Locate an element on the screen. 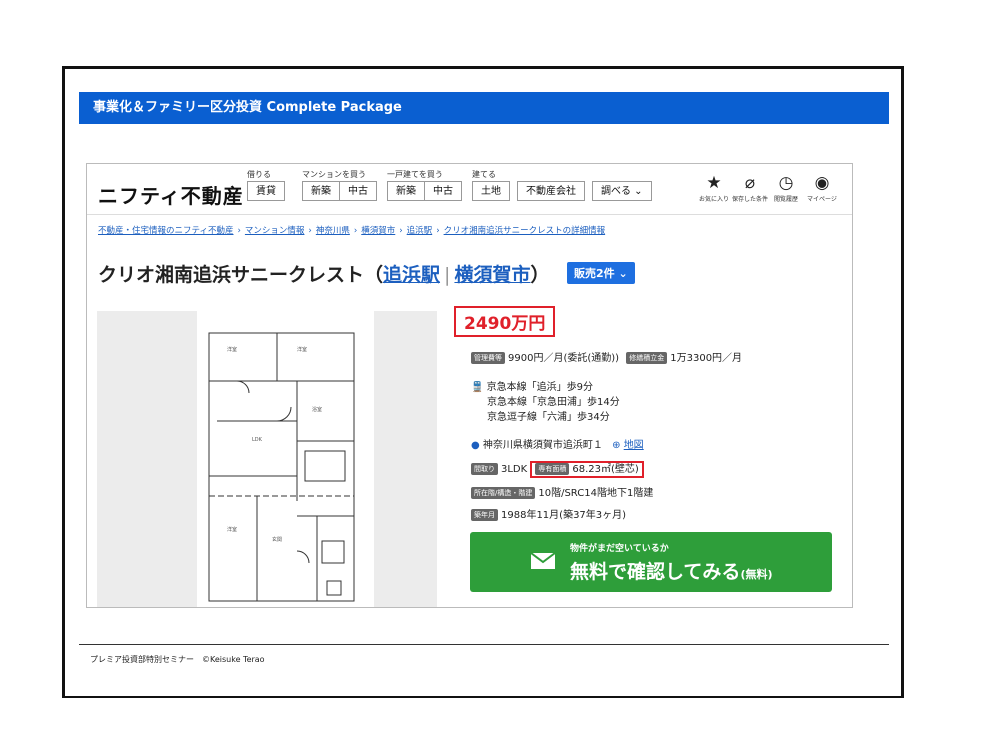 The image size is (981, 750). nav-group-rent: 借りる 賃貸 is located at coordinates (266, 185).